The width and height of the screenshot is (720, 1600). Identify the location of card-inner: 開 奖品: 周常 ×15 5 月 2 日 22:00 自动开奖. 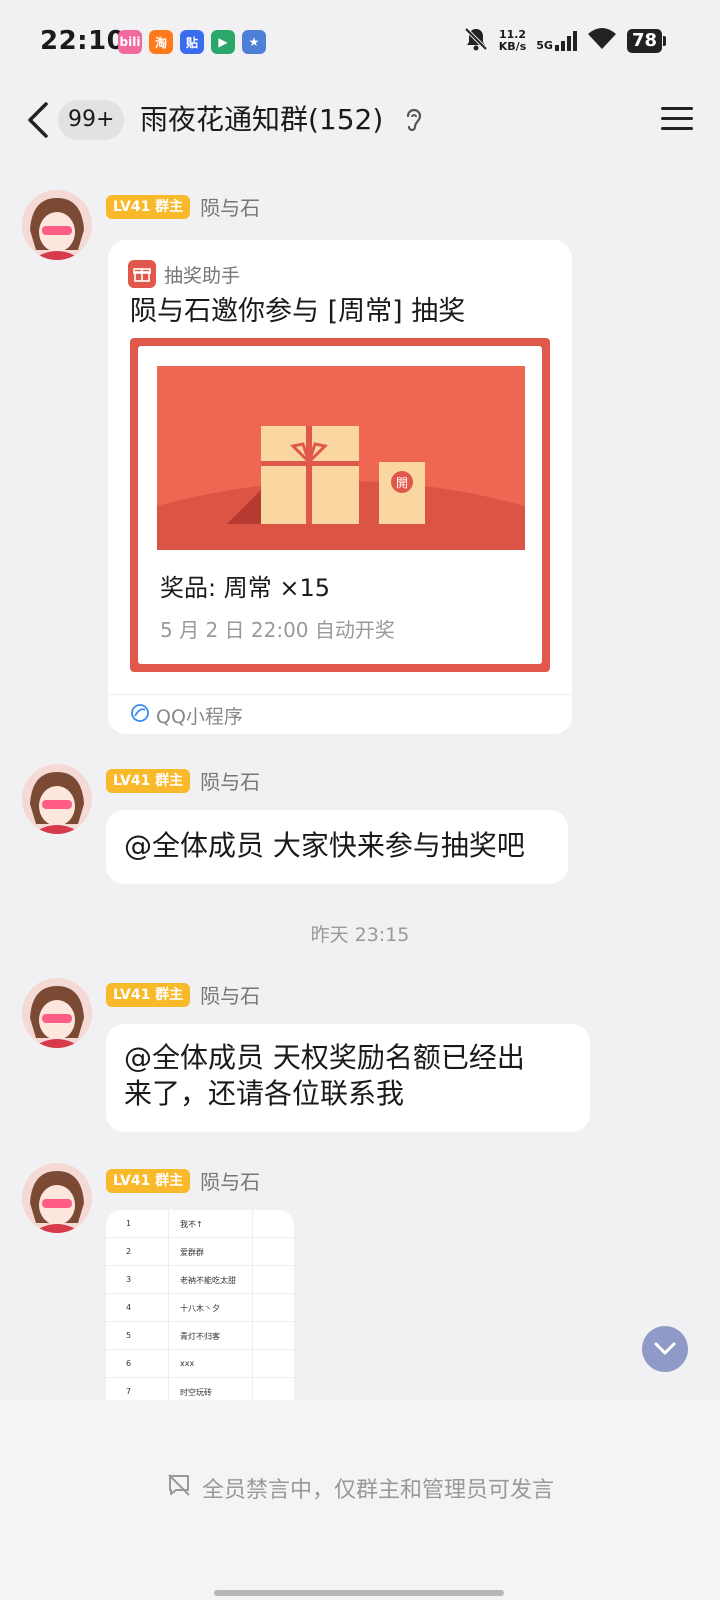
(340, 505).